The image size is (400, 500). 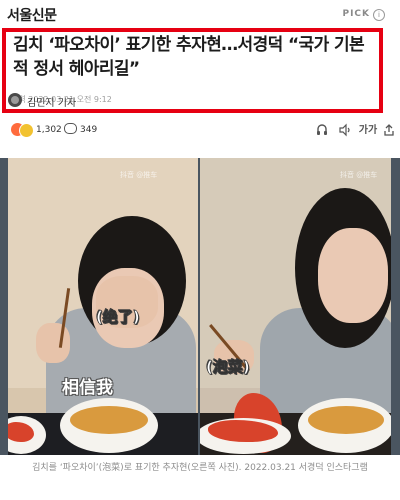 I want to click on face-shape, so click(x=353, y=275).